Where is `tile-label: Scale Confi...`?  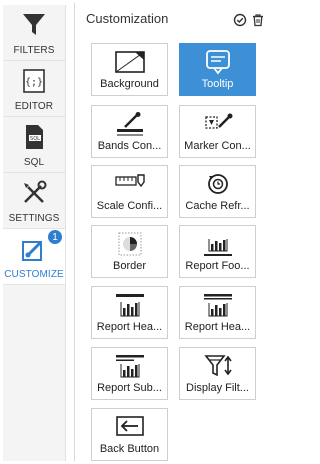 tile-label: Scale Confi... is located at coordinates (129, 206).